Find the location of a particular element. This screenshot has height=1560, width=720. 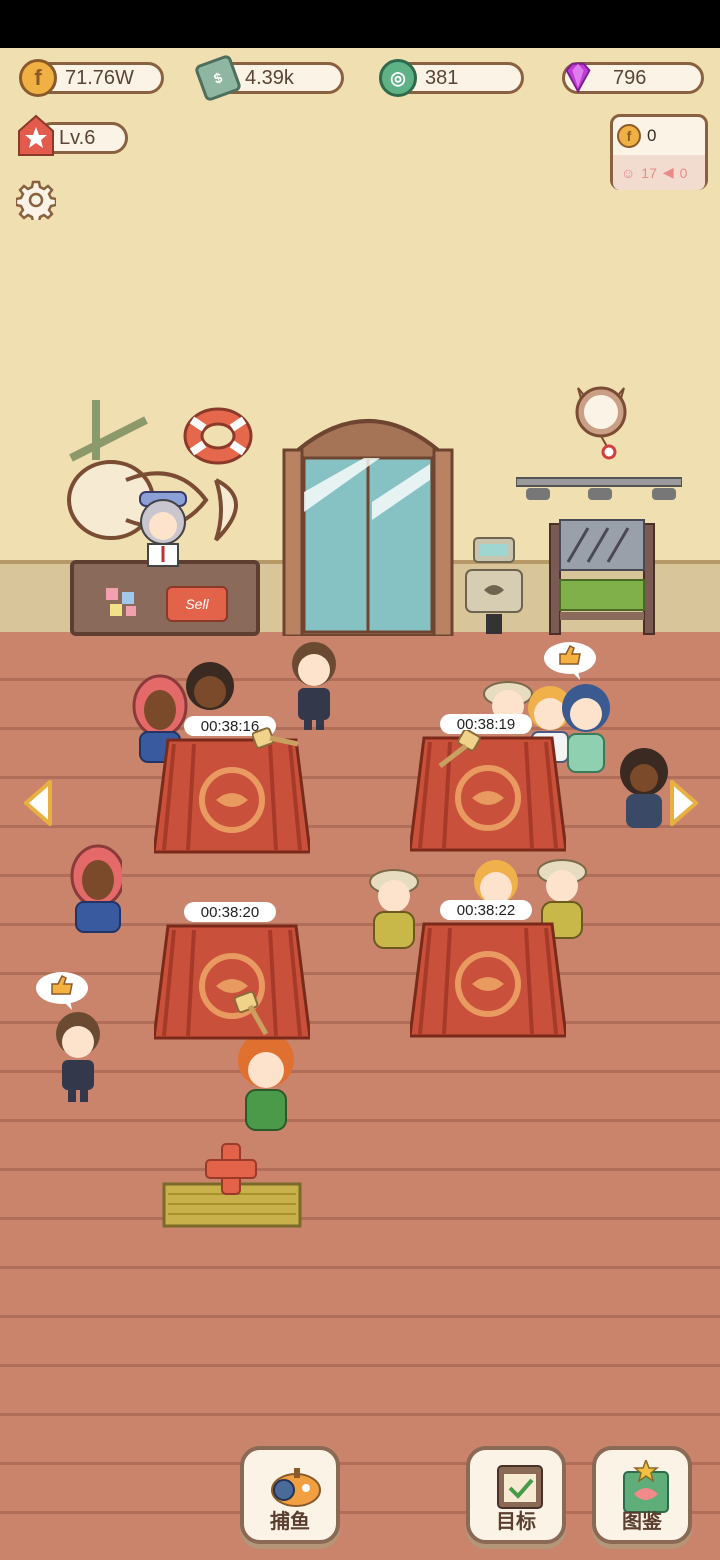

coins-value: 71.76W is located at coordinates (99, 77).